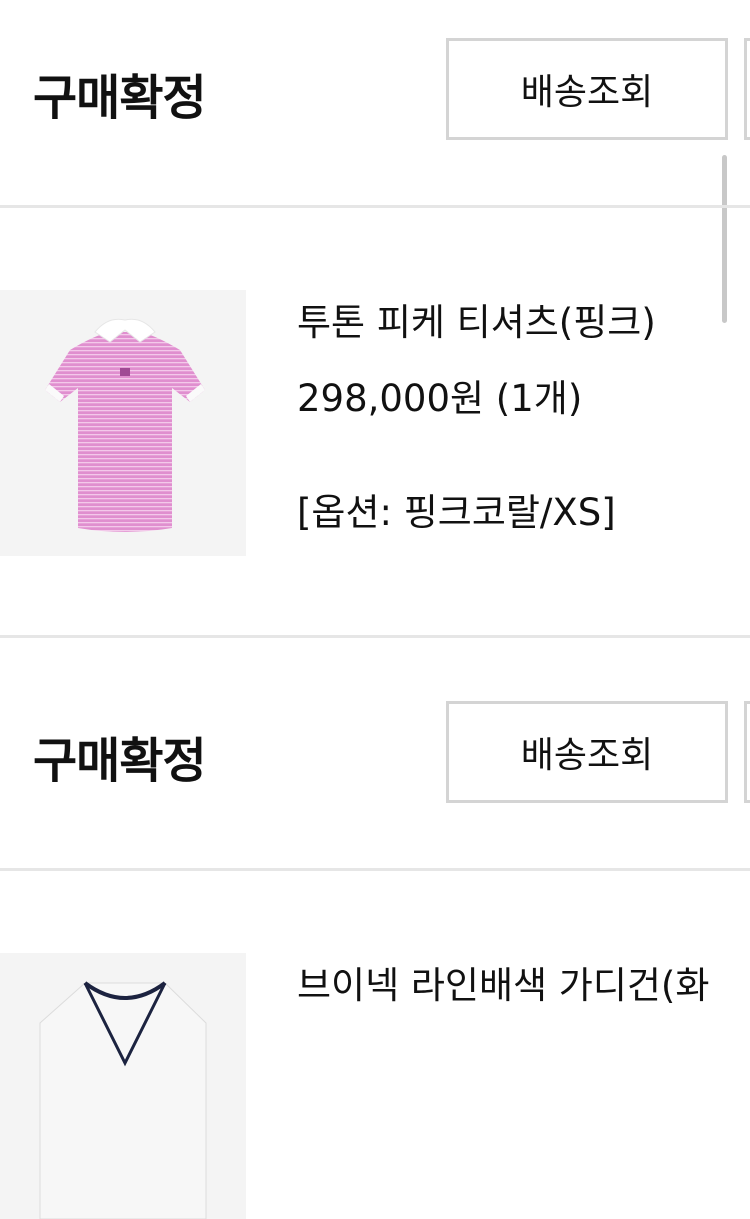 The height and width of the screenshot is (1219, 750). I want to click on pink-polo-shirt-image, so click(123, 423).